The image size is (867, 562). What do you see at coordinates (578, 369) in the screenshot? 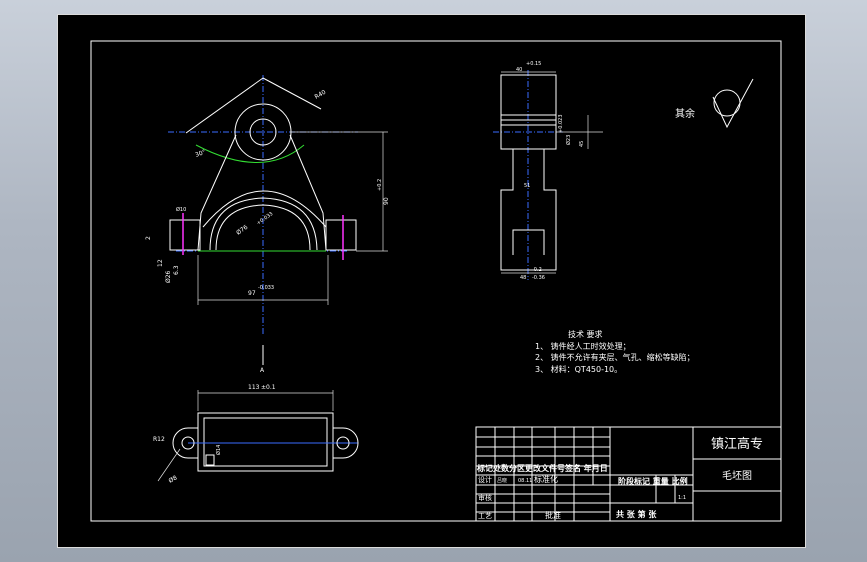
I see `requirement-item-3: 3、 材料：QT450-10。` at bounding box center [578, 369].